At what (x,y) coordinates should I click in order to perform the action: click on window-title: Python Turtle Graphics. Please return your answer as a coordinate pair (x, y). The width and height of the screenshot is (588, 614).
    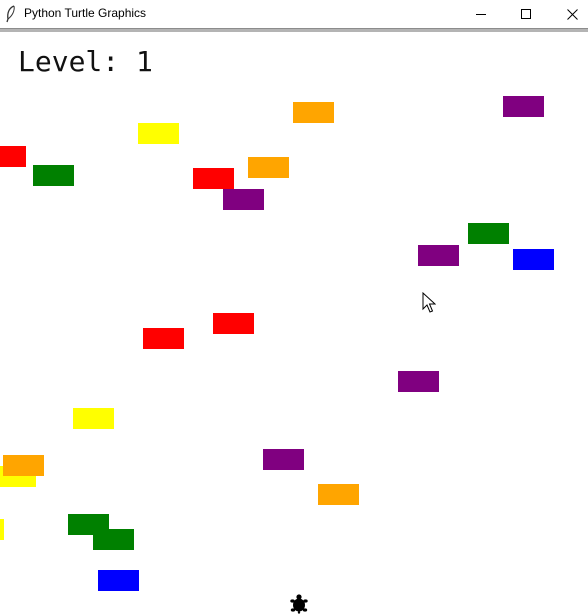
    Looking at the image, I should click on (85, 13).